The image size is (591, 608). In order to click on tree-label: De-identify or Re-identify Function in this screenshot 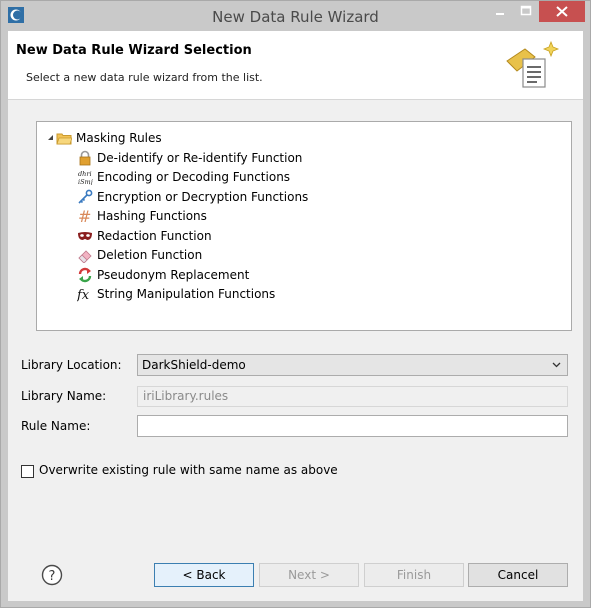, I will do `click(200, 158)`.